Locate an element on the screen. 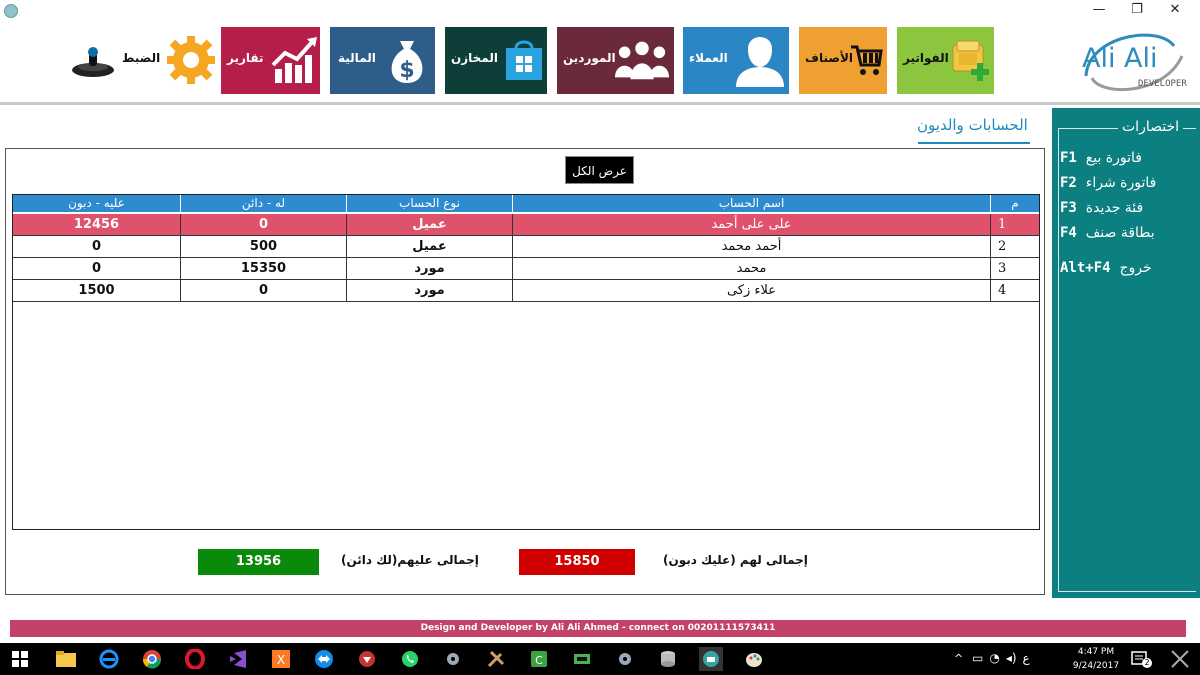 The image size is (1200, 675). shortcut-sale-invoice: F1 فاتورة بيع is located at coordinates (1101, 158).